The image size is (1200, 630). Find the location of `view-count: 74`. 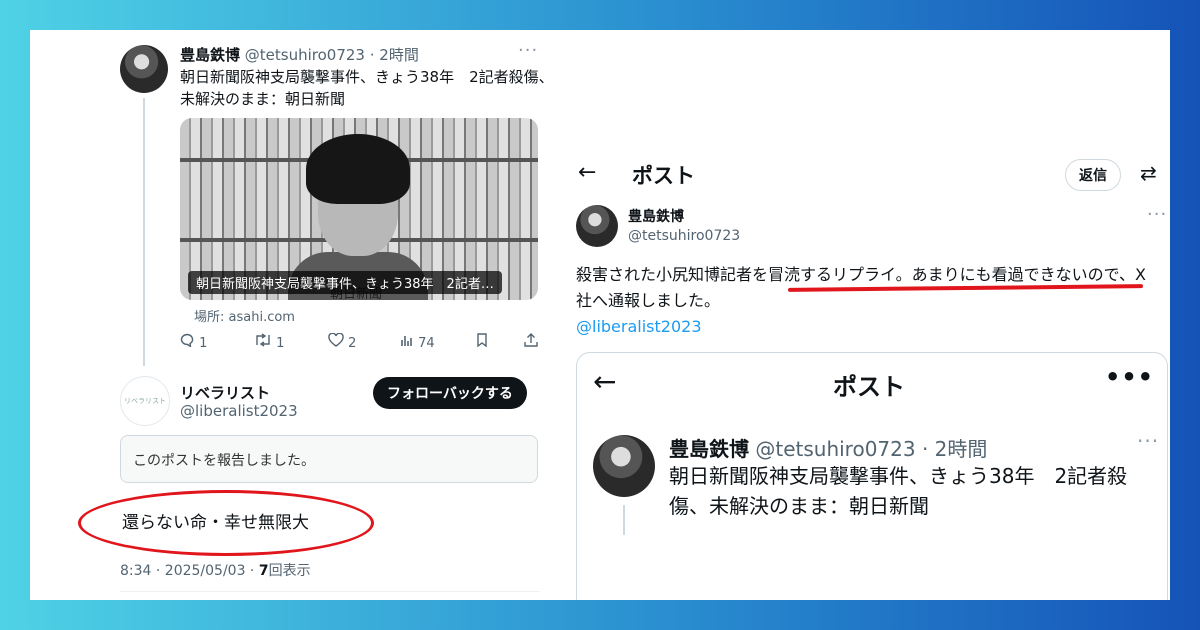

view-count: 74 is located at coordinates (426, 343).